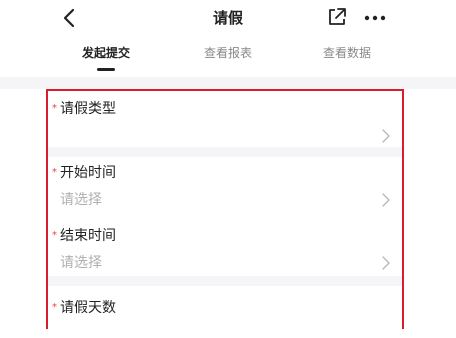 This screenshot has height=338, width=456. What do you see at coordinates (88, 173) in the screenshot?
I see `field-label: 开始时间` at bounding box center [88, 173].